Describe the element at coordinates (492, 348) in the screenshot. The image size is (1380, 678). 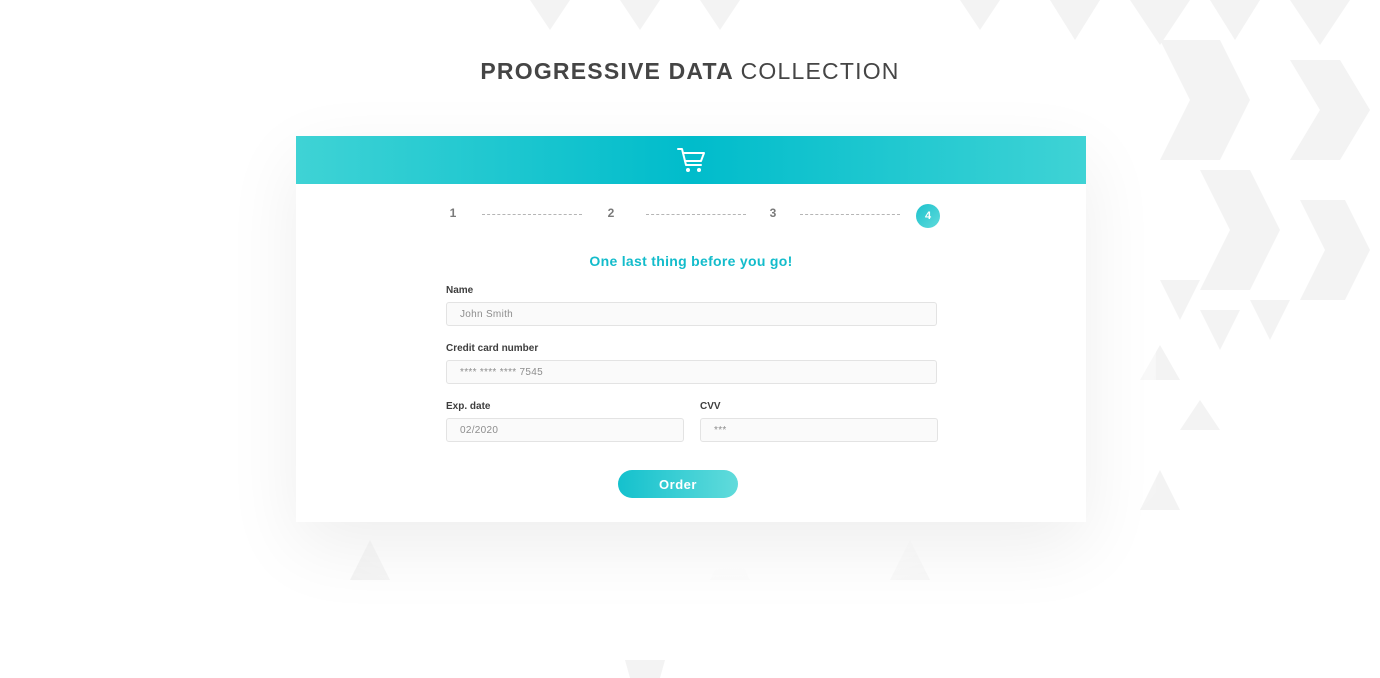
I see `credit-card-label: Credit card number` at that location.